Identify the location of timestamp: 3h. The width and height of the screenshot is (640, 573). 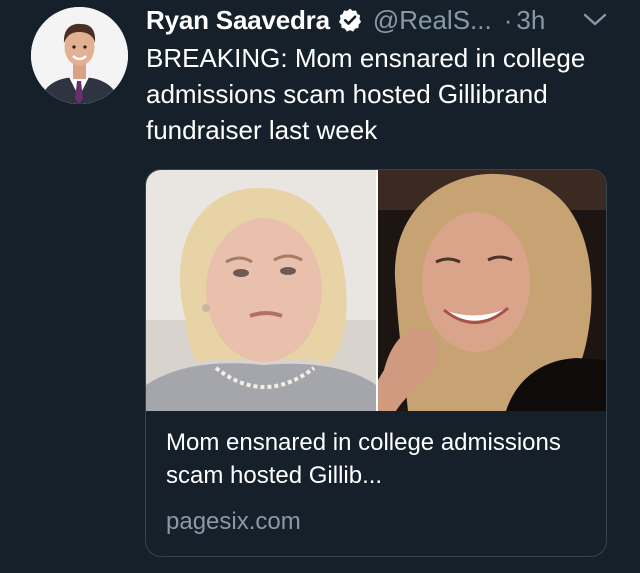
(530, 20).